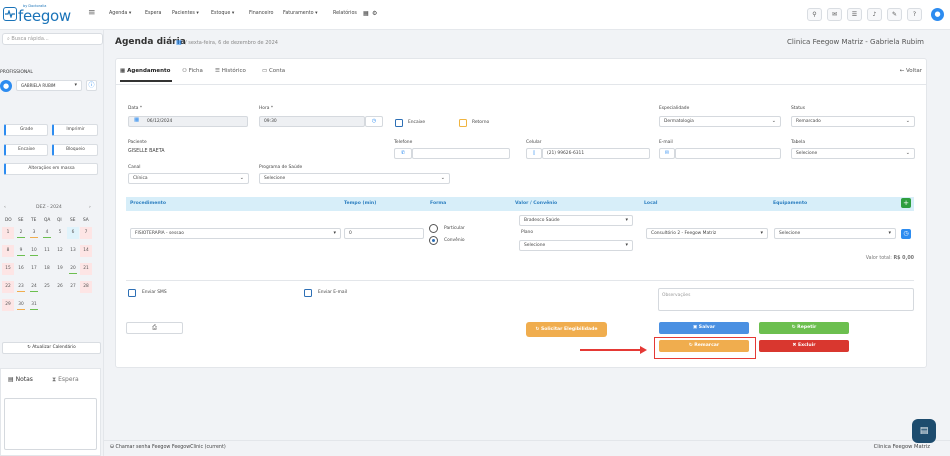 This screenshot has width=950, height=456. Describe the element at coordinates (154, 328) in the screenshot. I see `print-button: ⎙` at that location.